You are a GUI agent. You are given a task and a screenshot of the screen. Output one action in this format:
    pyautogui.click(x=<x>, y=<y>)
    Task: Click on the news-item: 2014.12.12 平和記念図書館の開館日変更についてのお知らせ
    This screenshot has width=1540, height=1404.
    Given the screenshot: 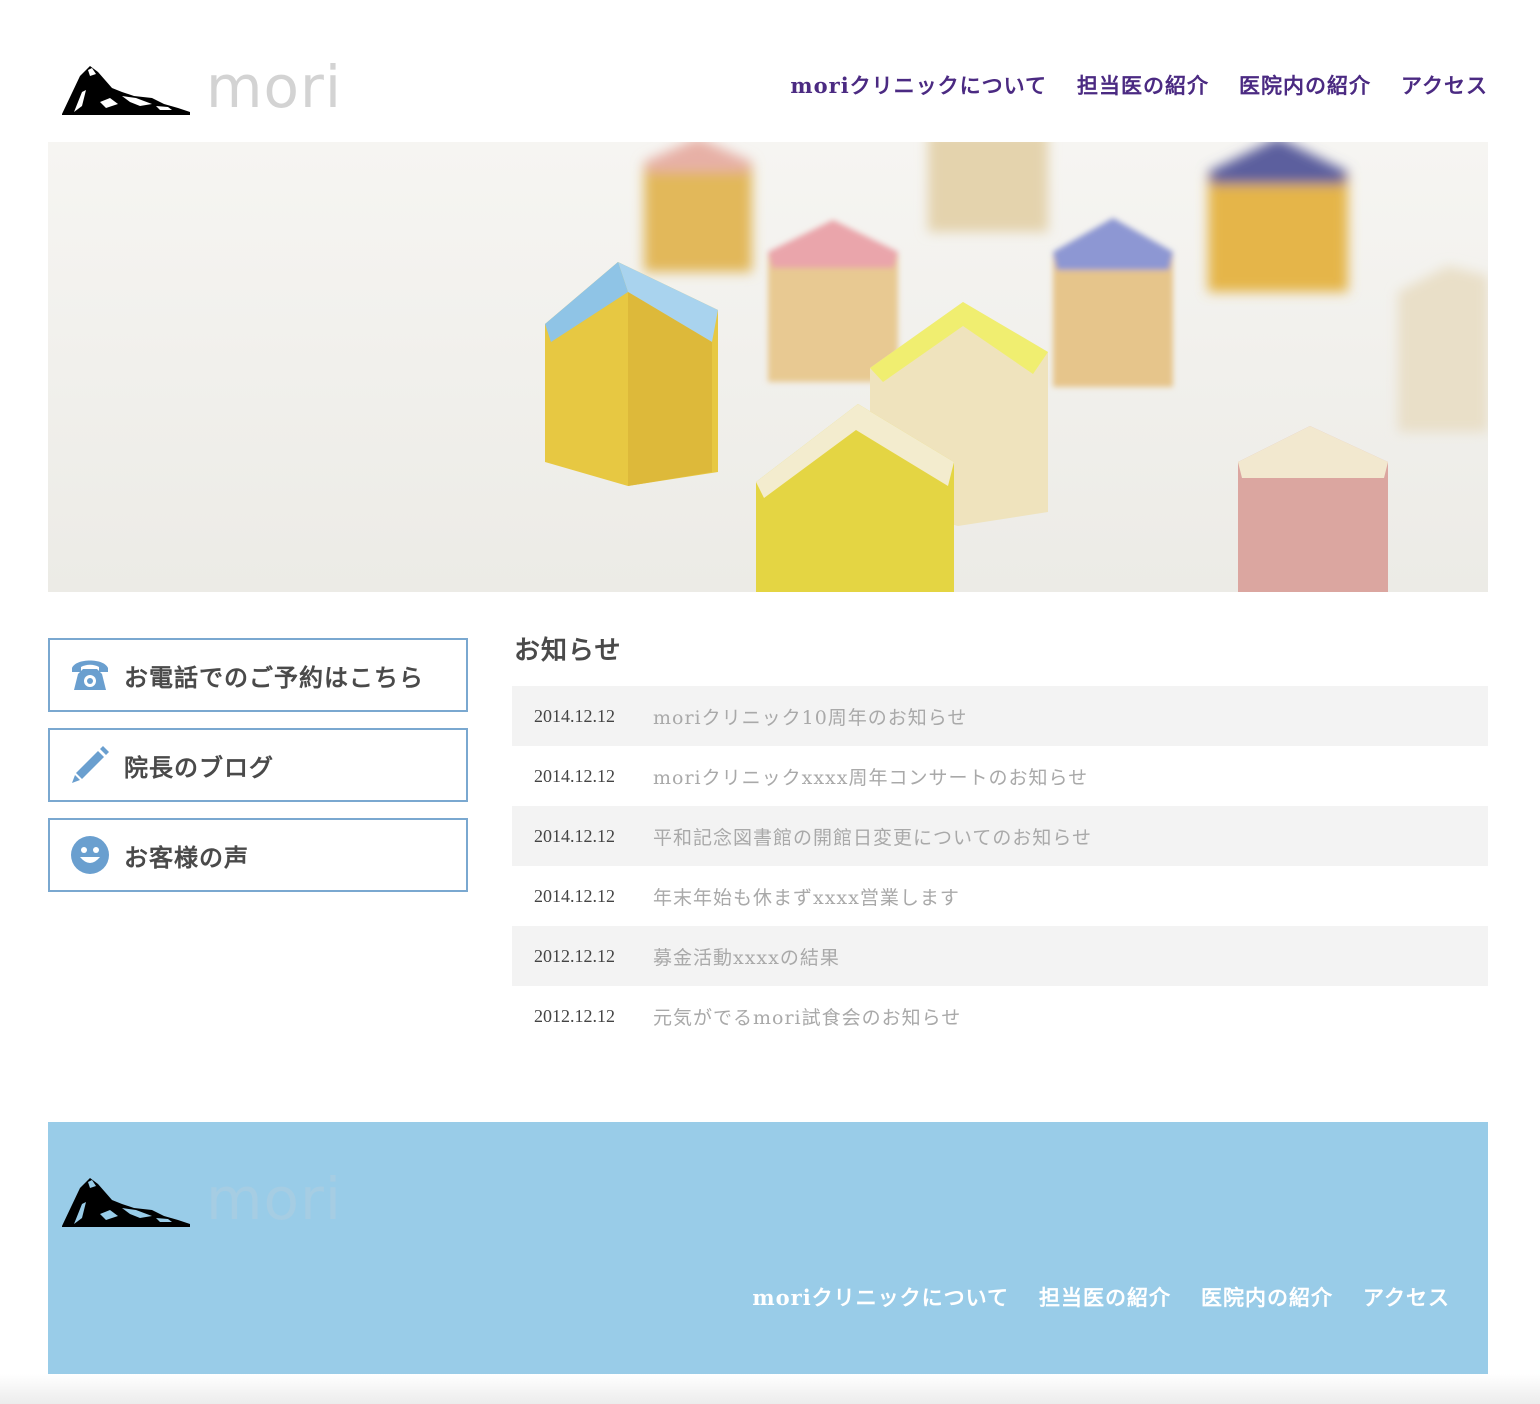 What is the action you would take?
    pyautogui.click(x=1000, y=836)
    